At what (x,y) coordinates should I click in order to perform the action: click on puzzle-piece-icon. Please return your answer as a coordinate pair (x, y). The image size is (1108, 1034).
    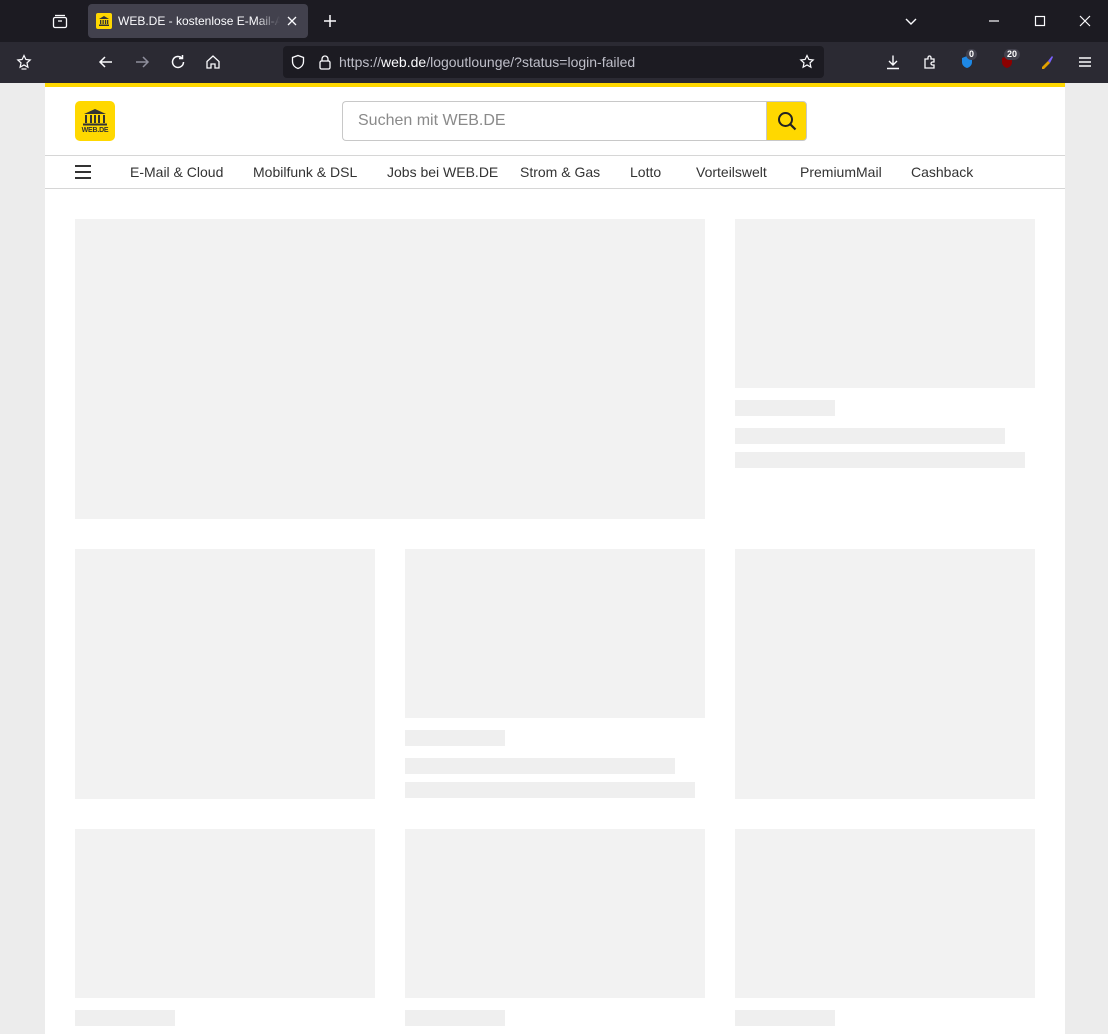
    Looking at the image, I should click on (929, 62).